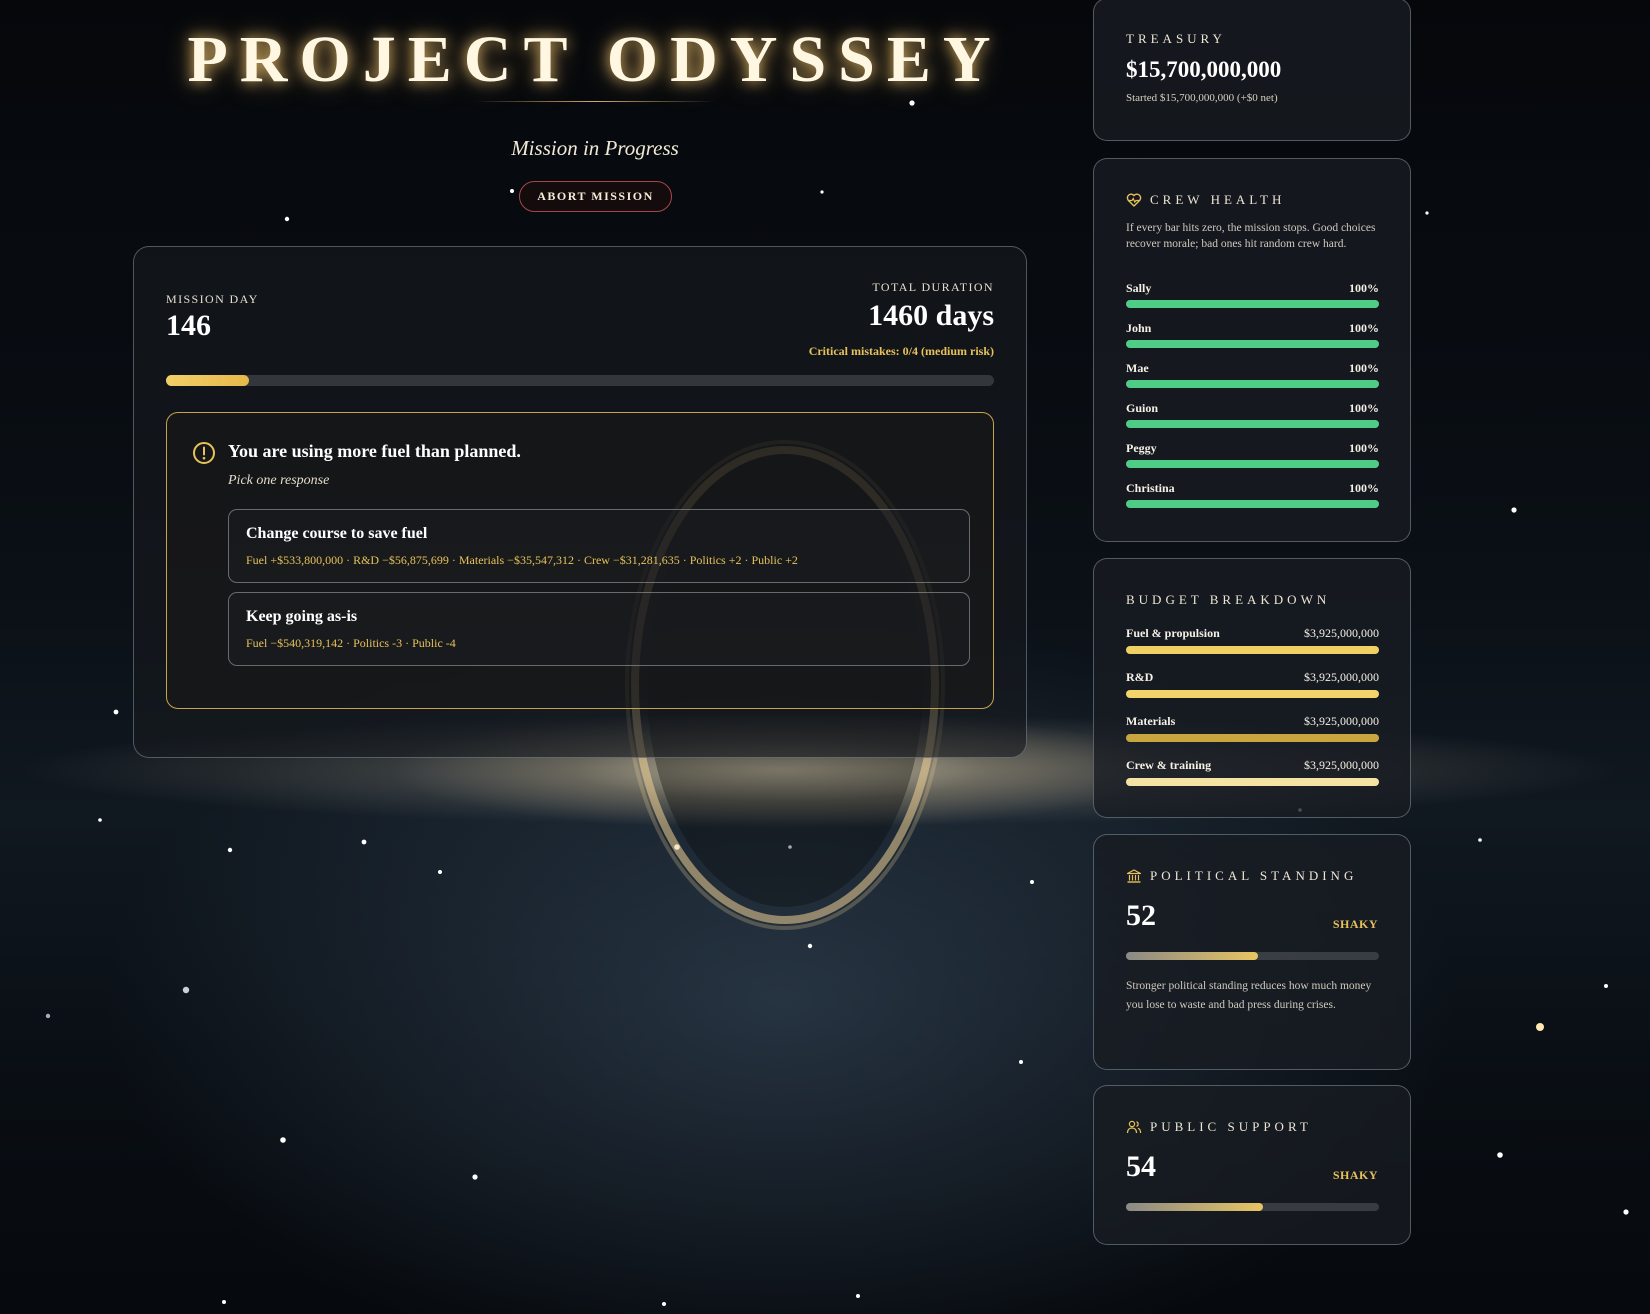  Describe the element at coordinates (931, 315) in the screenshot. I see `total-duration-value: 1460 days` at that location.